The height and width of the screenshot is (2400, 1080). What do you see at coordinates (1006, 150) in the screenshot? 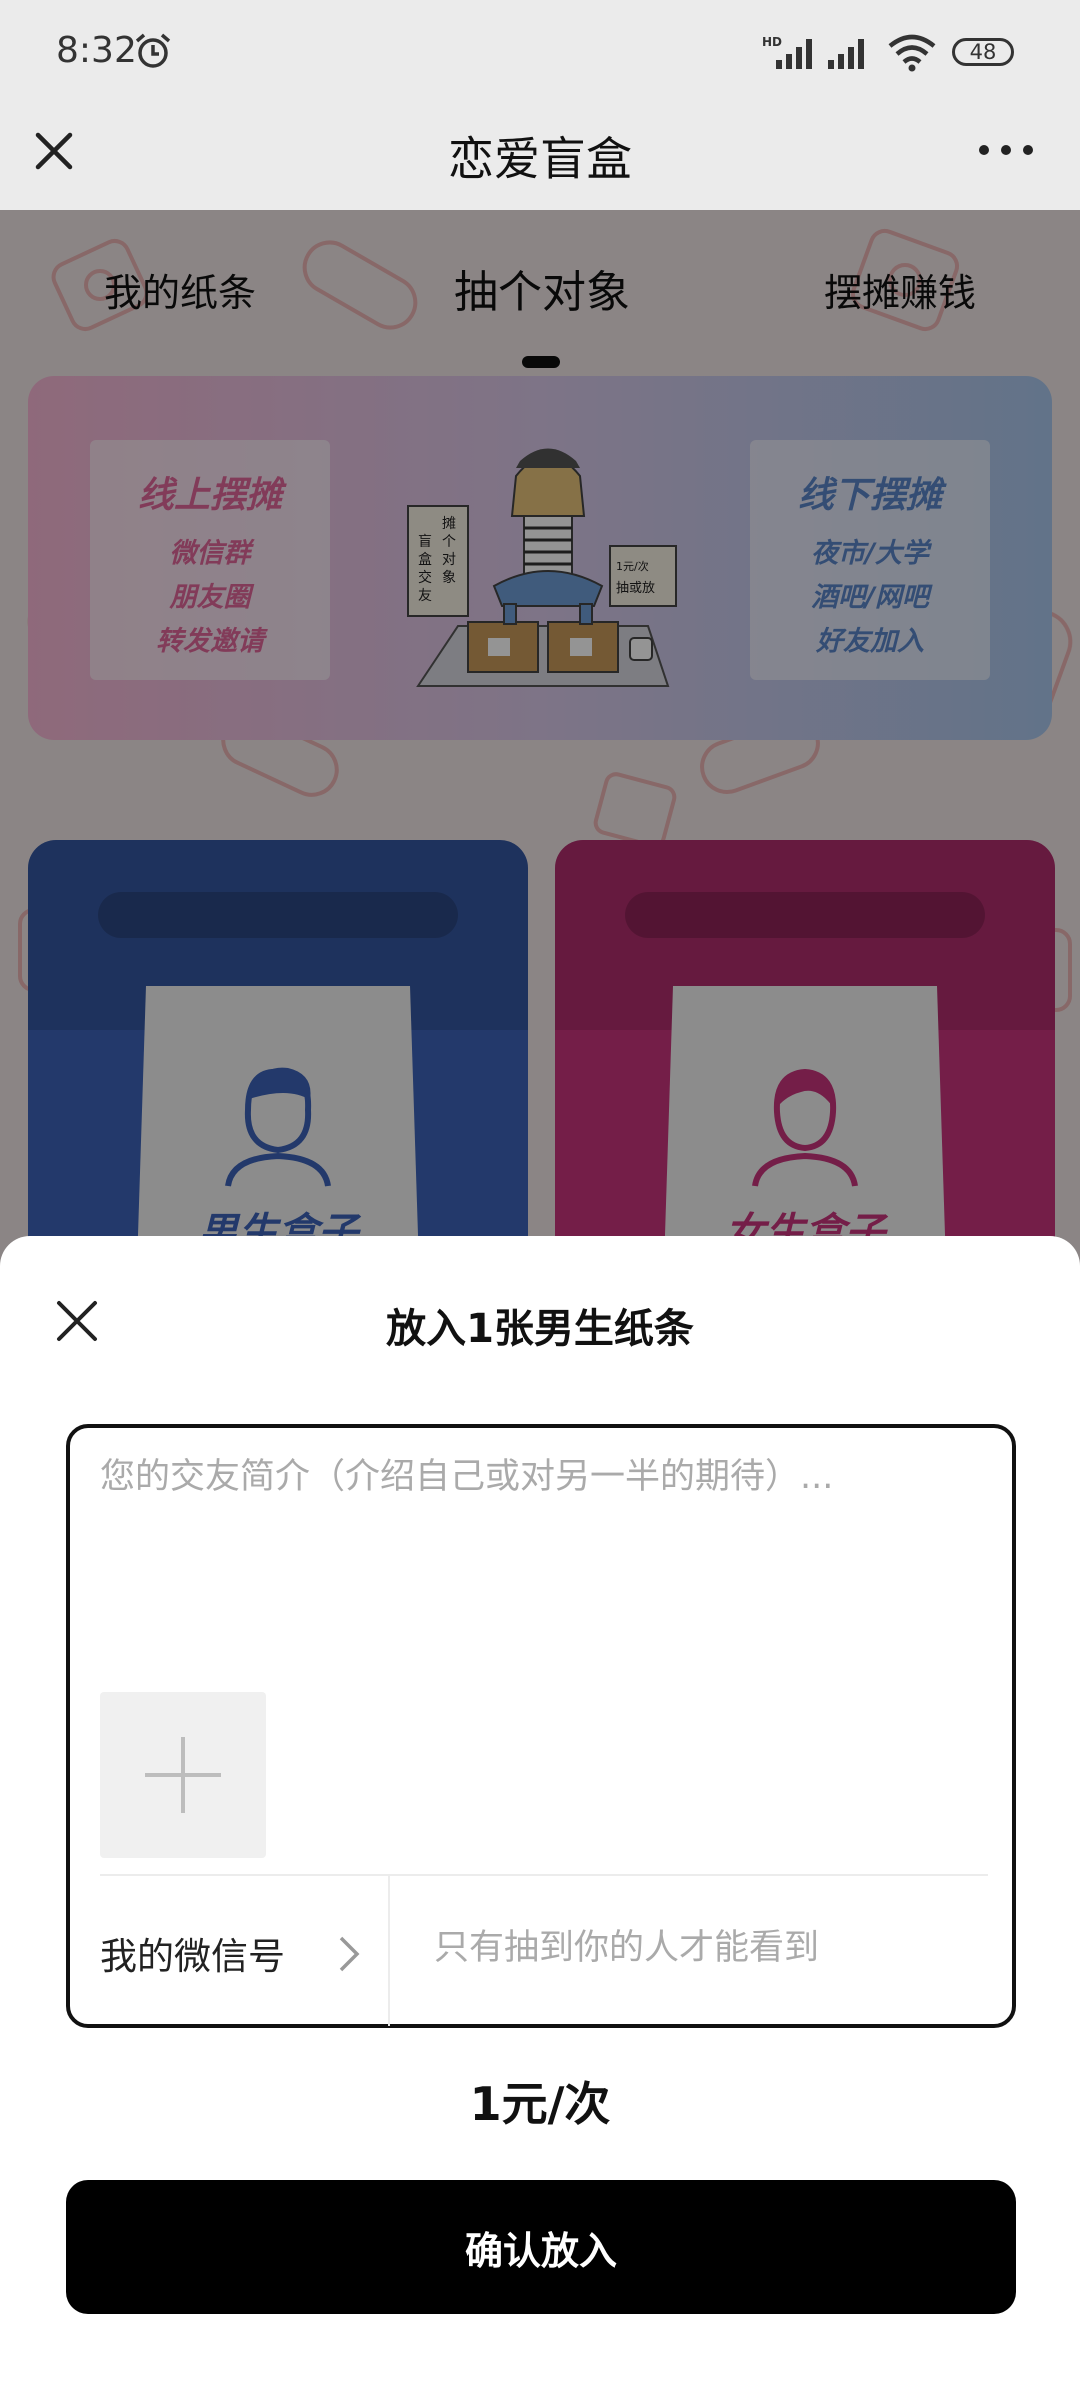
I see `more-icon` at bounding box center [1006, 150].